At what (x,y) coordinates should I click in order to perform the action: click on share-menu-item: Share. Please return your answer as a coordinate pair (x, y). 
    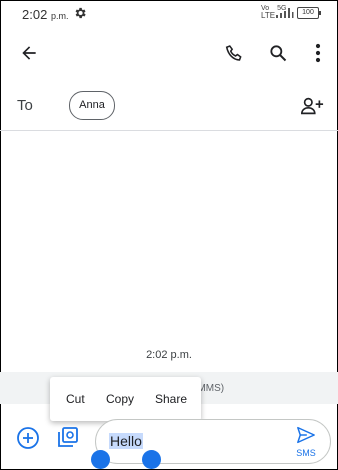
    Looking at the image, I should click on (171, 399).